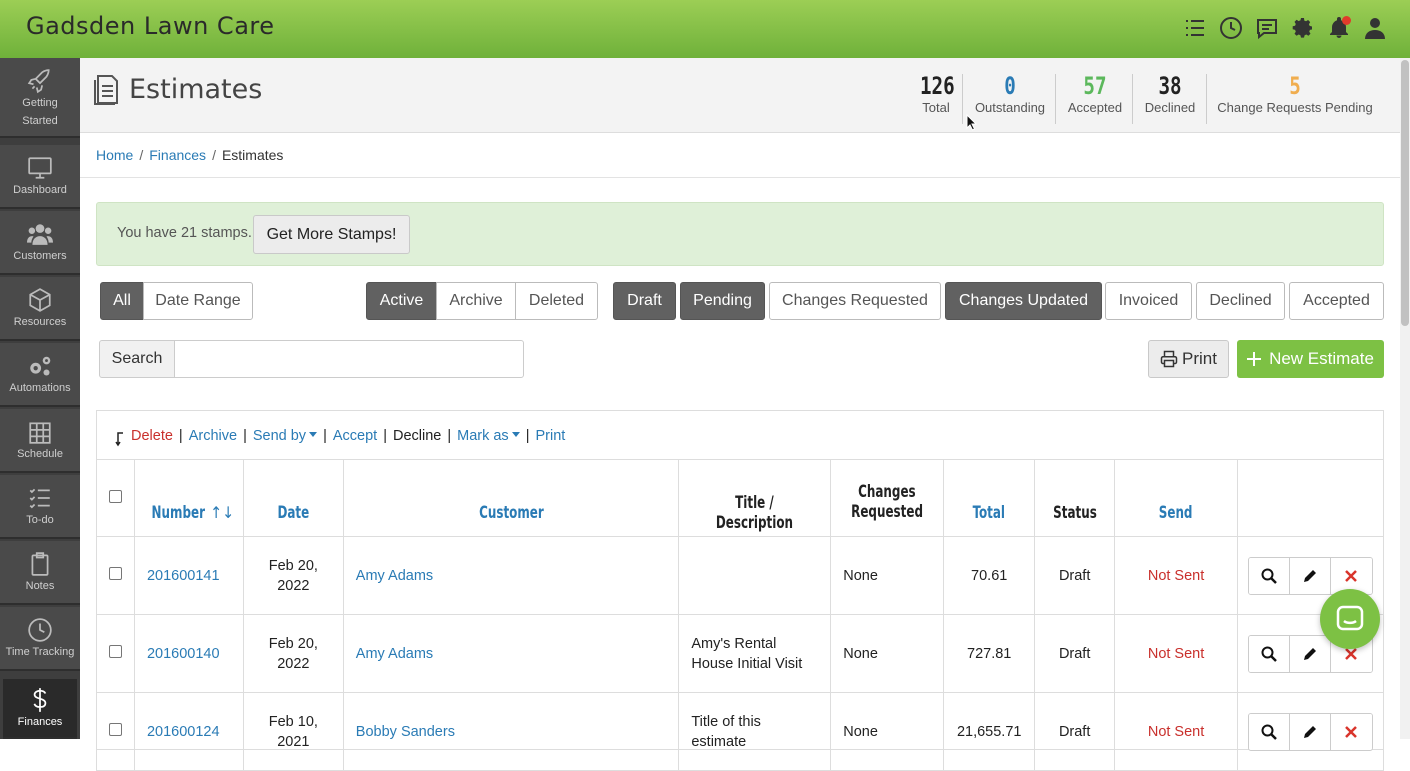 The height and width of the screenshot is (771, 1410). Describe the element at coordinates (511, 731) in the screenshot. I see `customer-link: Bobby Sanders` at that location.